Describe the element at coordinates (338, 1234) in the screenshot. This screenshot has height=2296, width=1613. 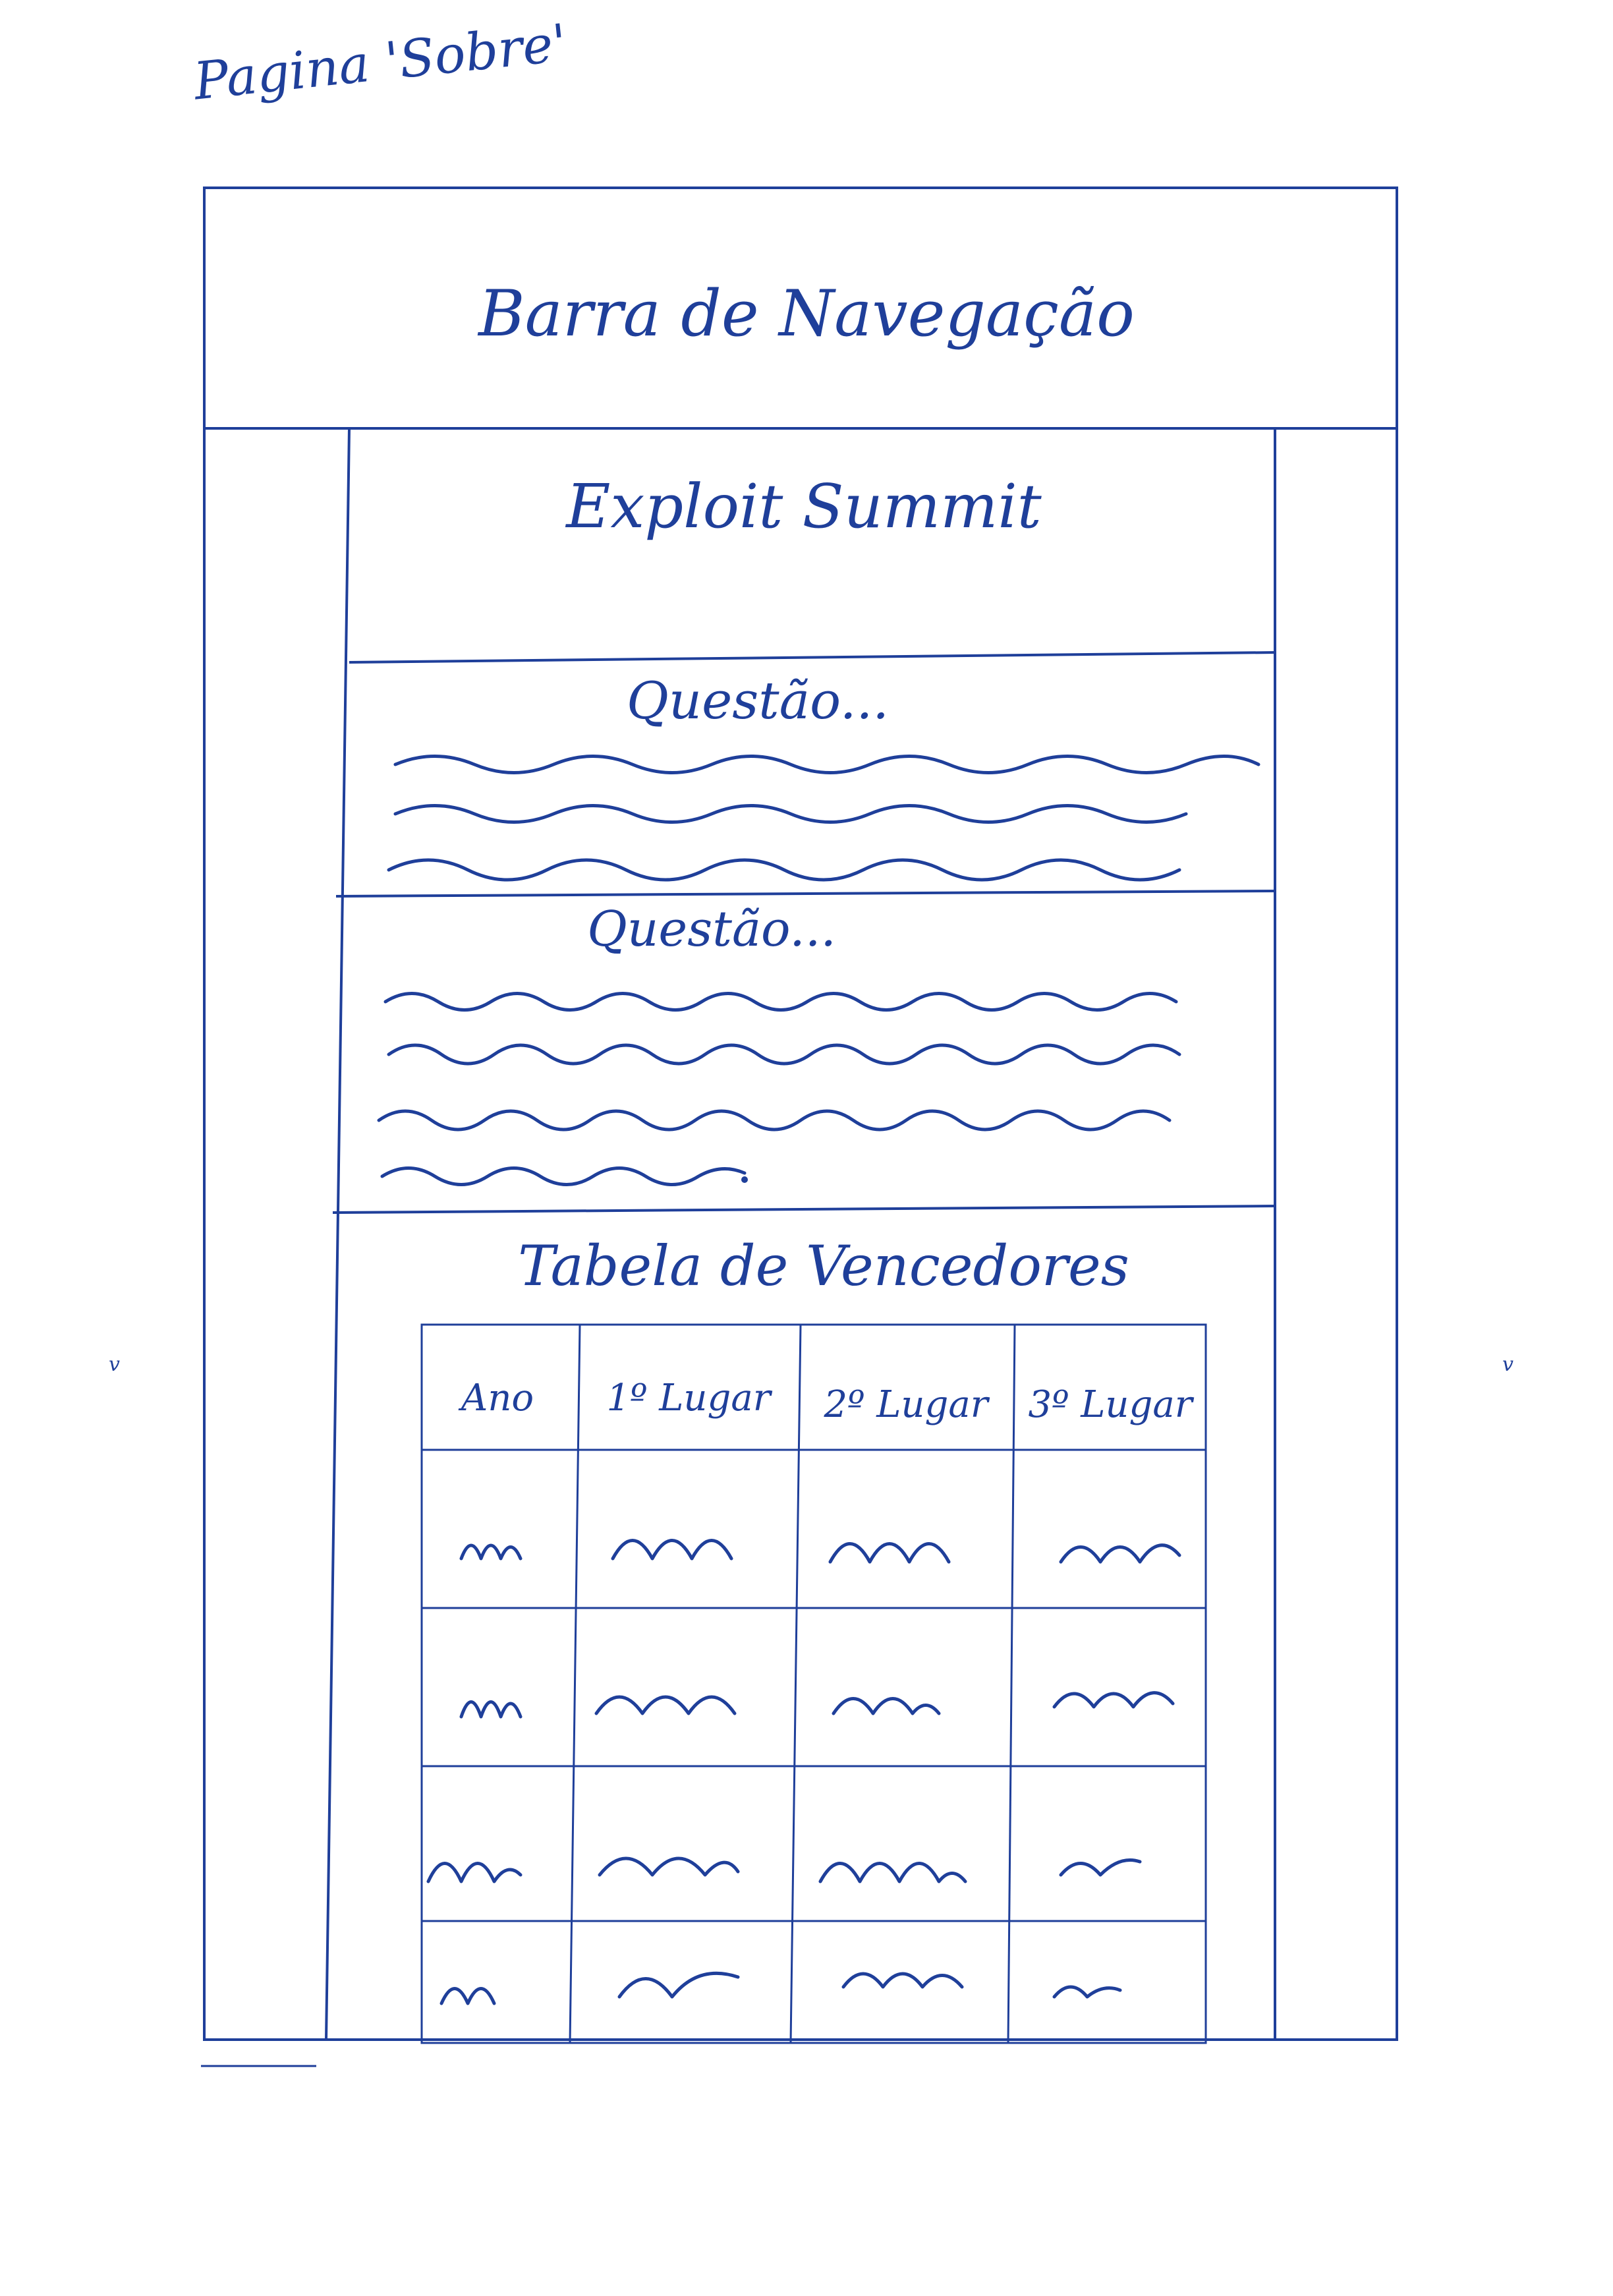
I see `left-column-line` at that location.